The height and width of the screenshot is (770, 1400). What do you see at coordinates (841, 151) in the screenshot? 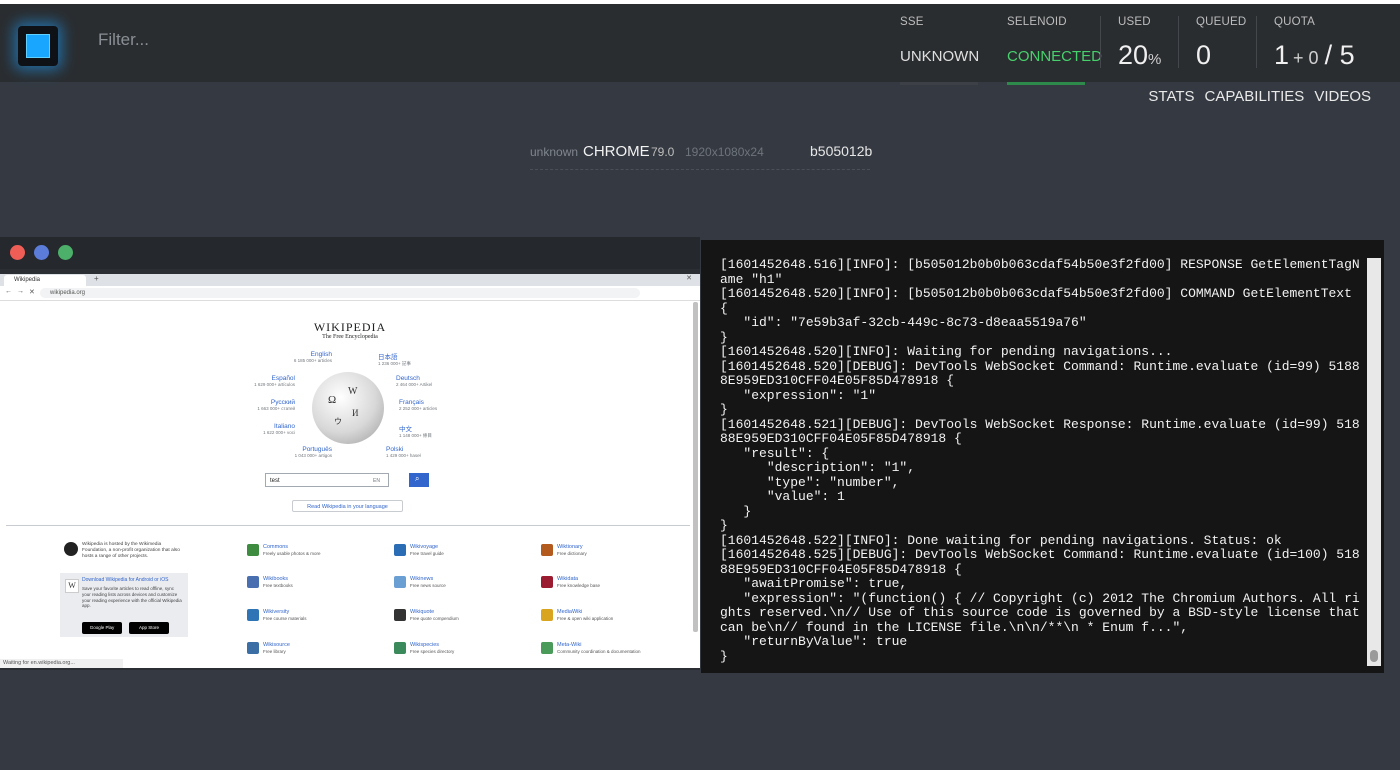
I see `session-id: b505012b` at bounding box center [841, 151].